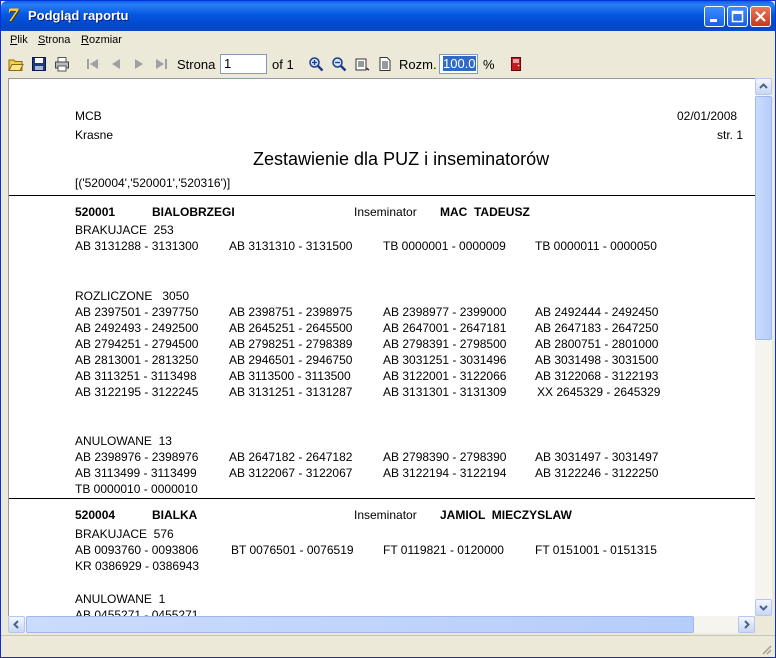 Image resolution: width=776 pixels, height=658 pixels. Describe the element at coordinates (362, 64) in the screenshot. I see `page-width-icon` at that location.